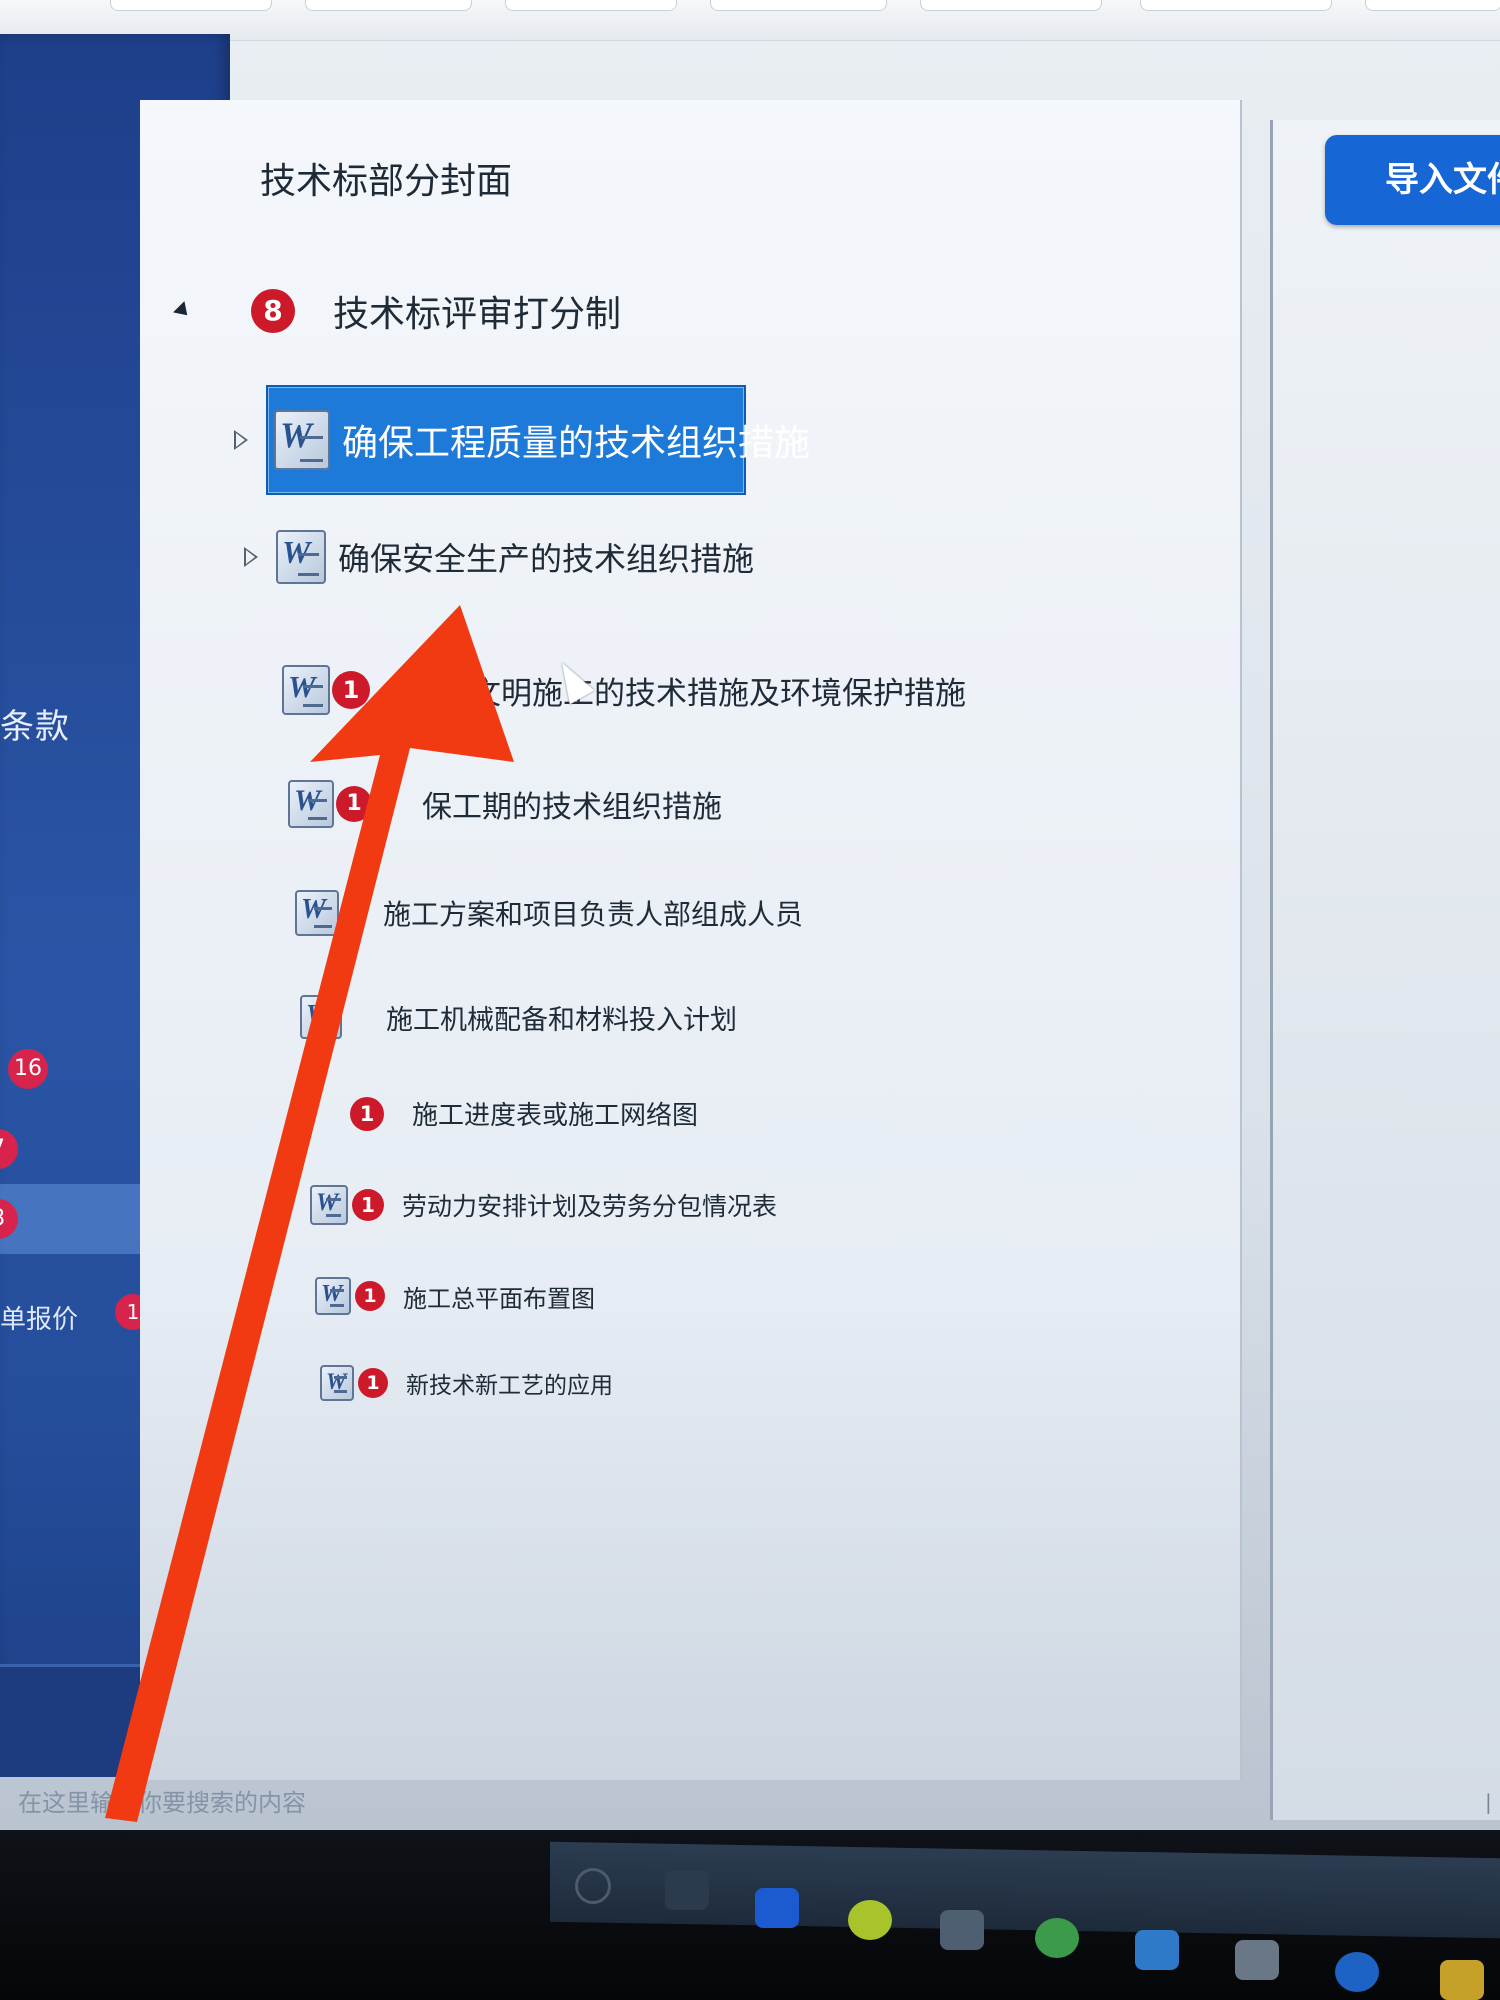  I want to click on tree-group-row: 8 技术标评审打分制, so click(397, 311).